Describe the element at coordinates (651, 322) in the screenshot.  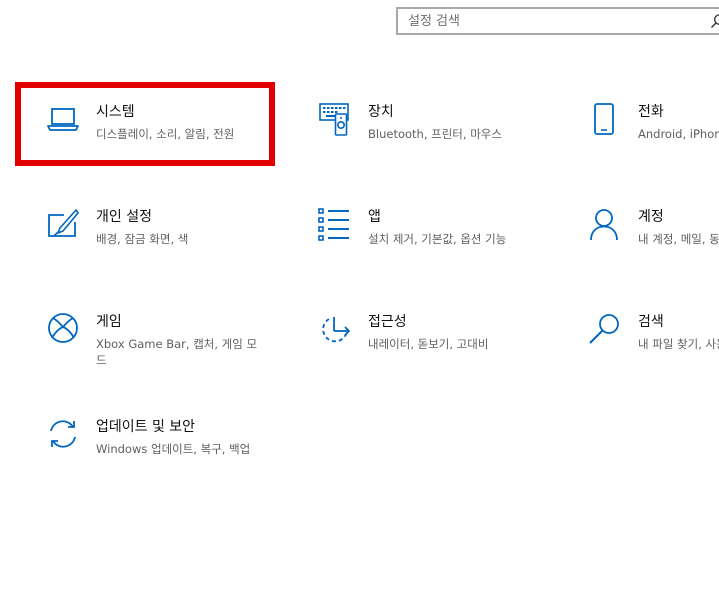
I see `tile-title: 검색` at that location.